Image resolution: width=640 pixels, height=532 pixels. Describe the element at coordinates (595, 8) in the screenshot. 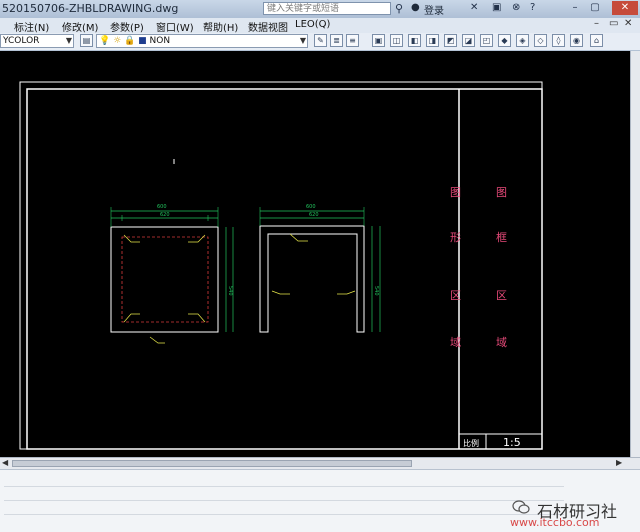

I see `maximize-button: ▢` at that location.